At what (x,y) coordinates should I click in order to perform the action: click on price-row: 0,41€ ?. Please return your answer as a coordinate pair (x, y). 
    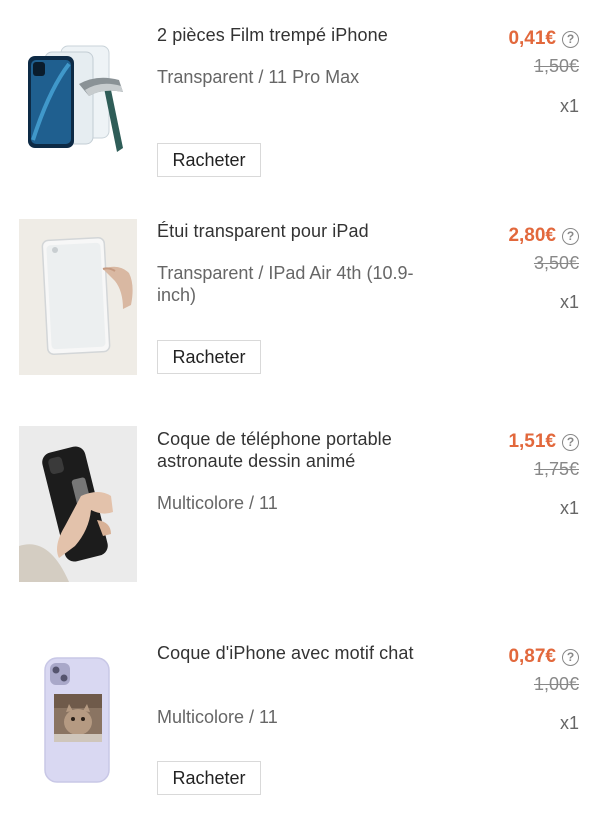
    Looking at the image, I should click on (543, 39).